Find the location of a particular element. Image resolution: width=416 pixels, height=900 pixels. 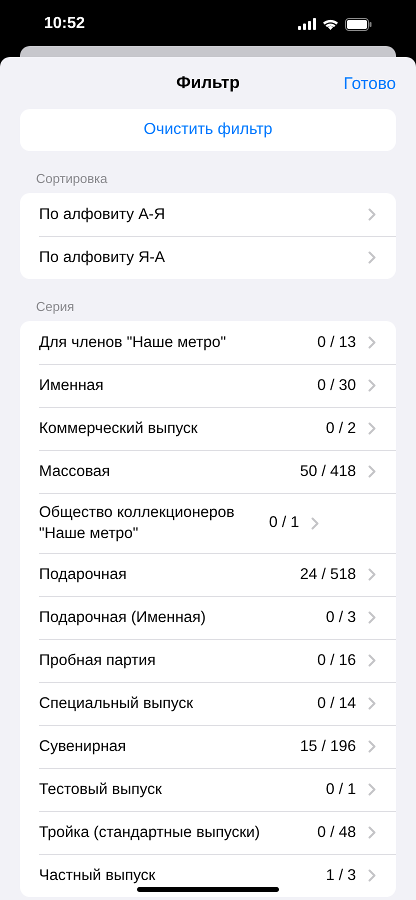

list-row: Частный выпуск 1 / 3 is located at coordinates (208, 875).